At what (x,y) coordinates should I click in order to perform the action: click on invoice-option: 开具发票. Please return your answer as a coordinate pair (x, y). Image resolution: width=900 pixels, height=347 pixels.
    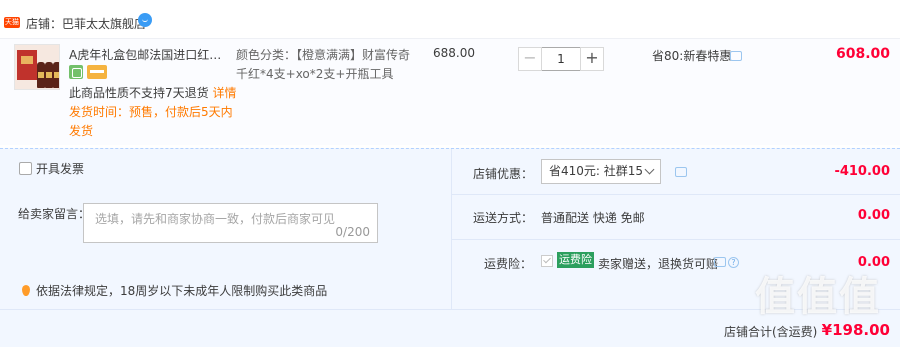
    Looking at the image, I should click on (51, 168).